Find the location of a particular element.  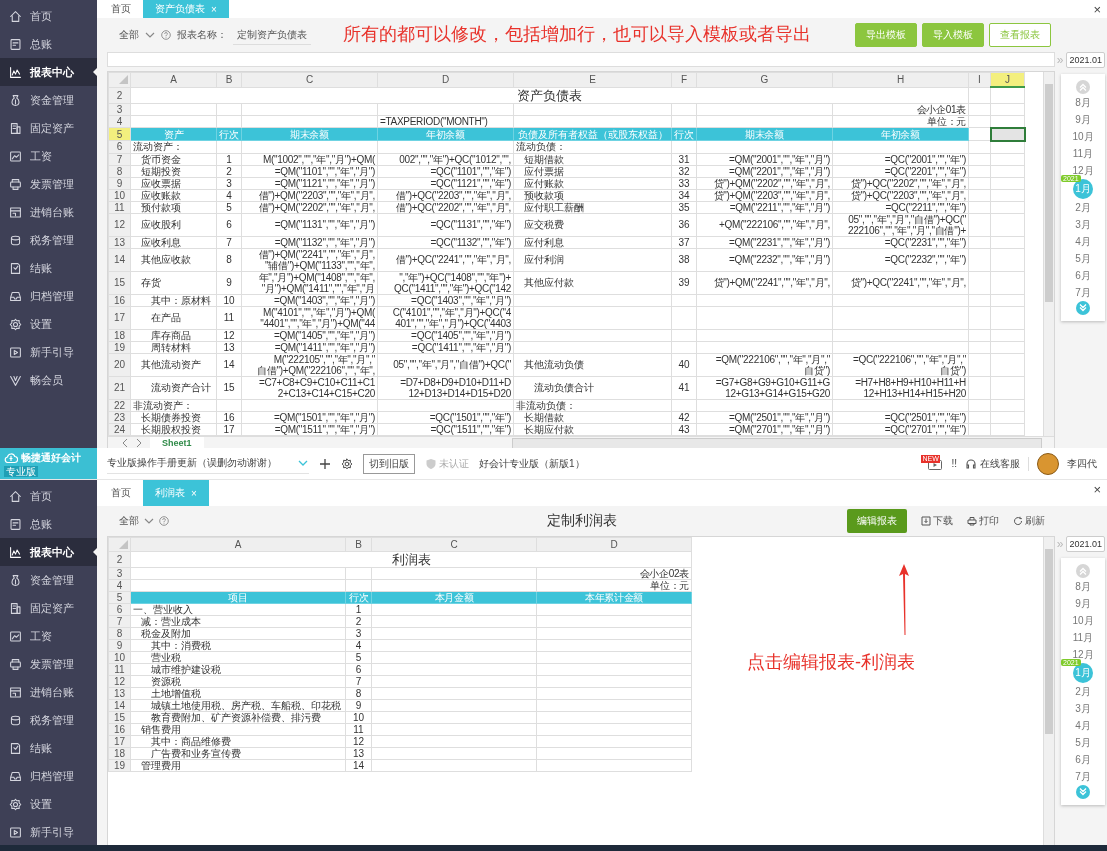

column-header: G is located at coordinates (764, 79).